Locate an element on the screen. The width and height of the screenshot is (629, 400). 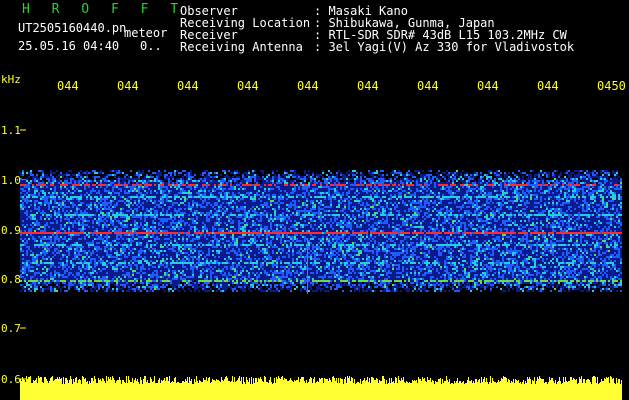
x-tick-6: 044 is located at coordinates (368, 86).